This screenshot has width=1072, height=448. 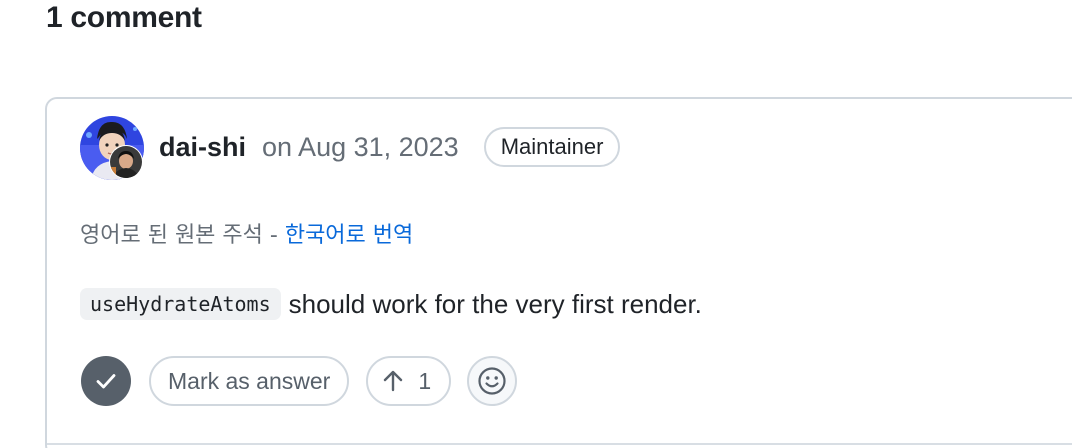 What do you see at coordinates (182, 235) in the screenshot?
I see `translation-note: 영어로 된 원본 주석 -` at bounding box center [182, 235].